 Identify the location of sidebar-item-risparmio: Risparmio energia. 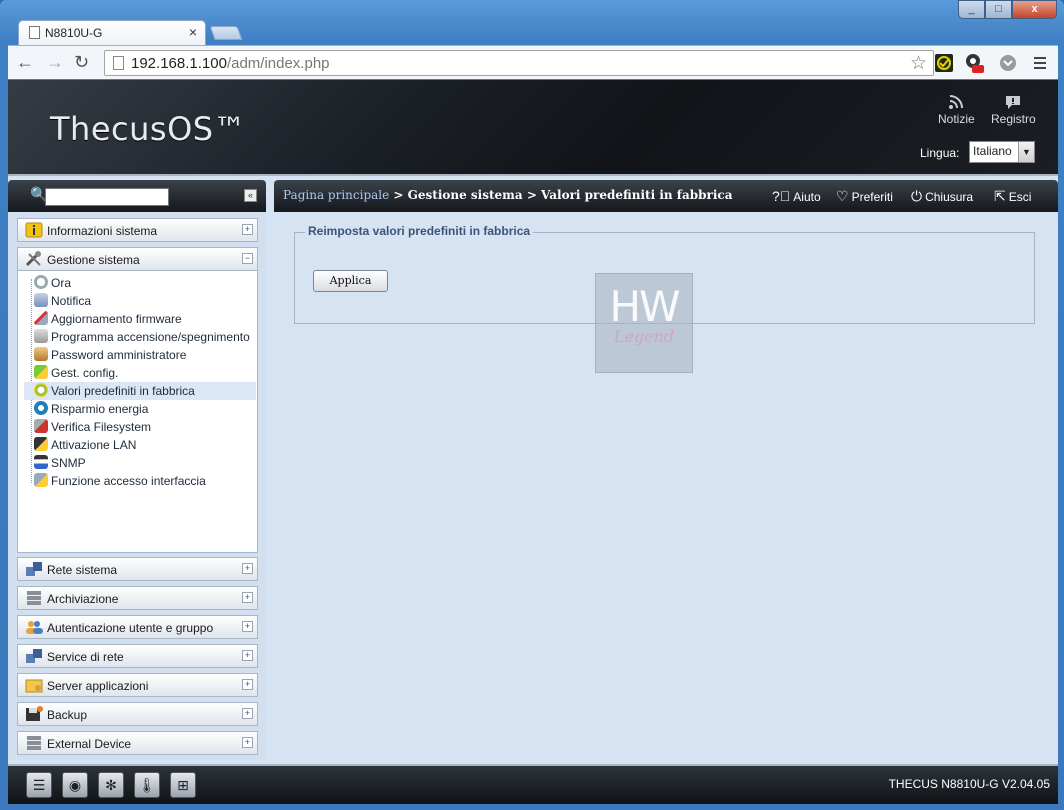
(140, 409).